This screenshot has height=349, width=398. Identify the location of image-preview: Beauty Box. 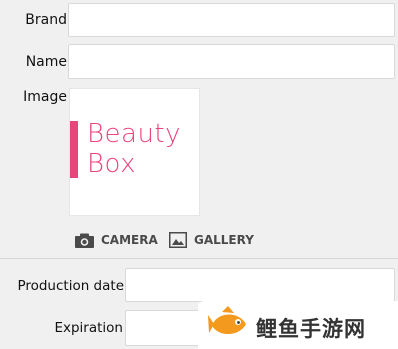
(134, 152).